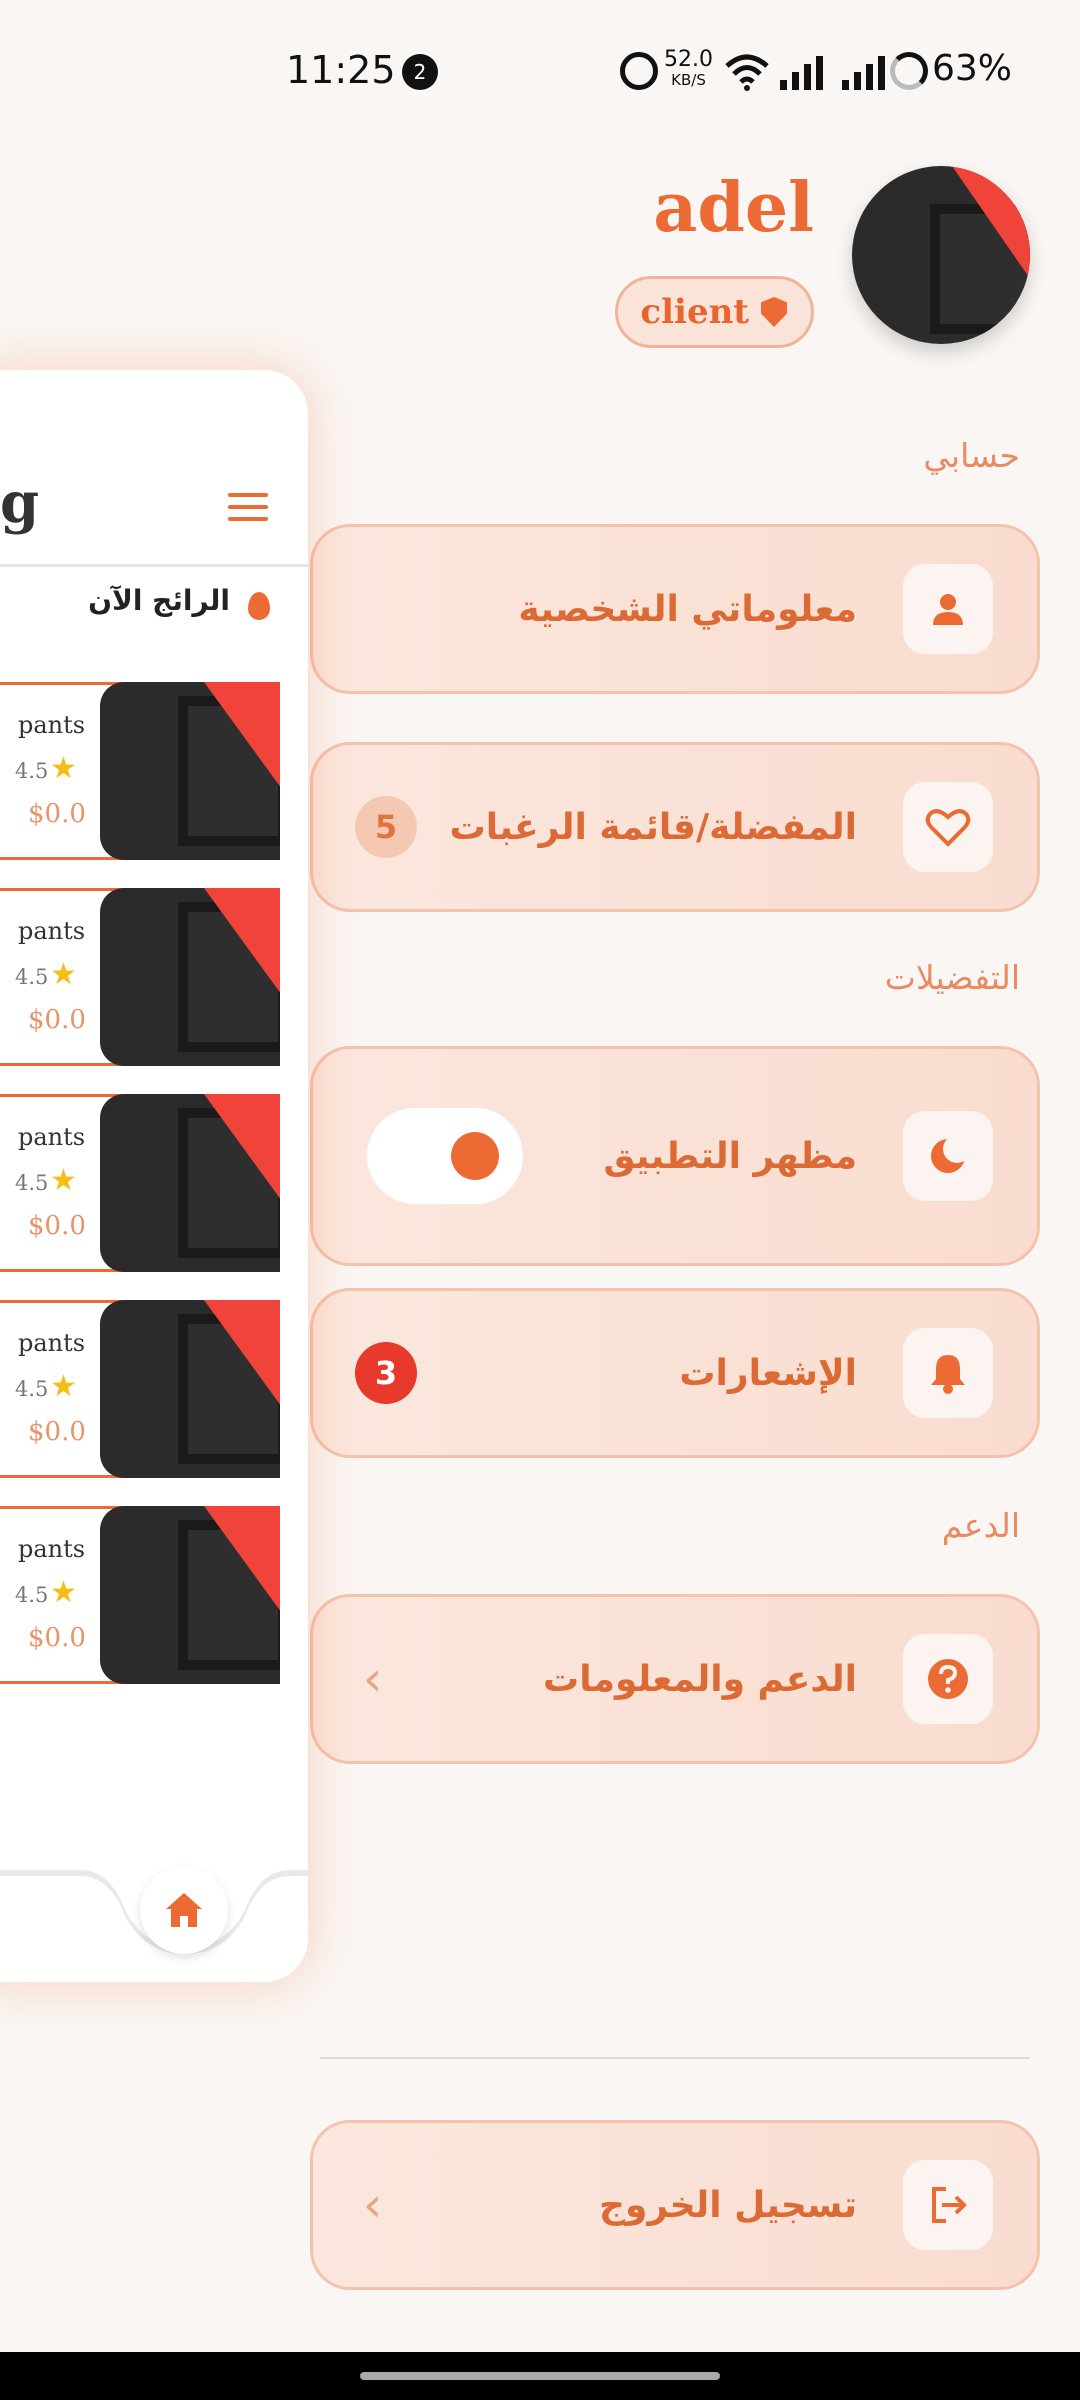 The image size is (1080, 2400). What do you see at coordinates (774, 312) in the screenshot?
I see `verified-shield-icon` at bounding box center [774, 312].